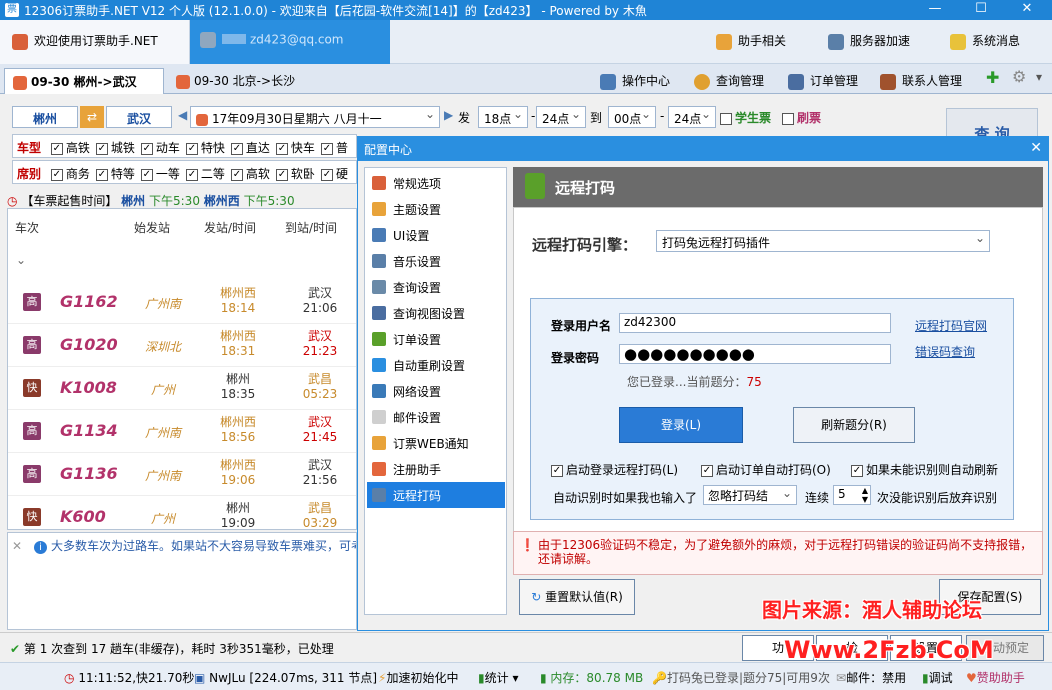 The height and width of the screenshot is (690, 1052). Describe the element at coordinates (750, 495) in the screenshot. I see `auto-action-select: 忽略打码结` at that location.